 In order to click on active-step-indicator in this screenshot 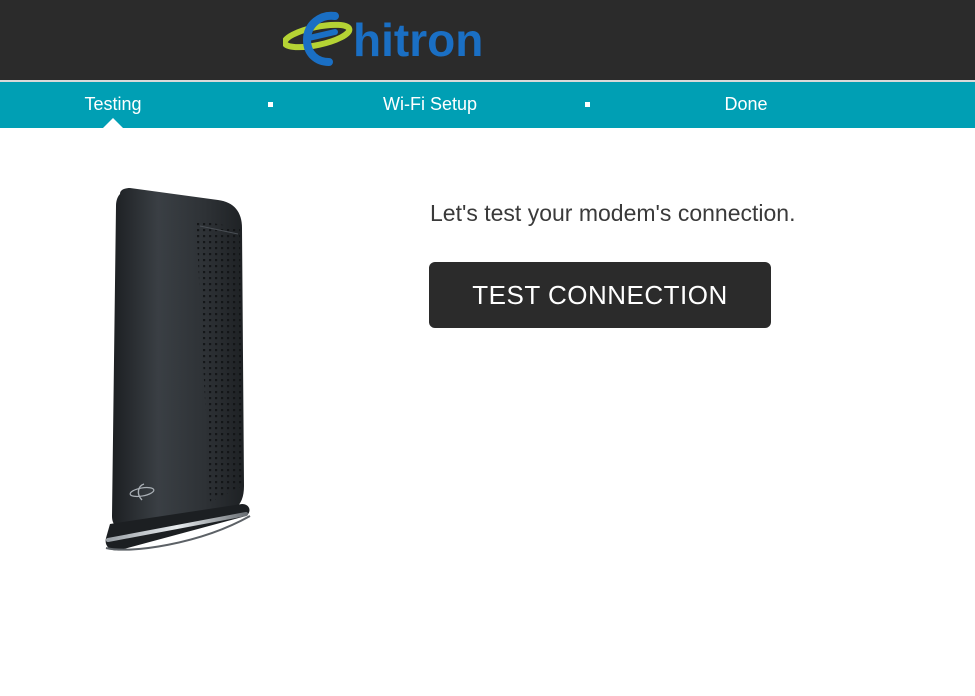, I will do `click(113, 123)`.